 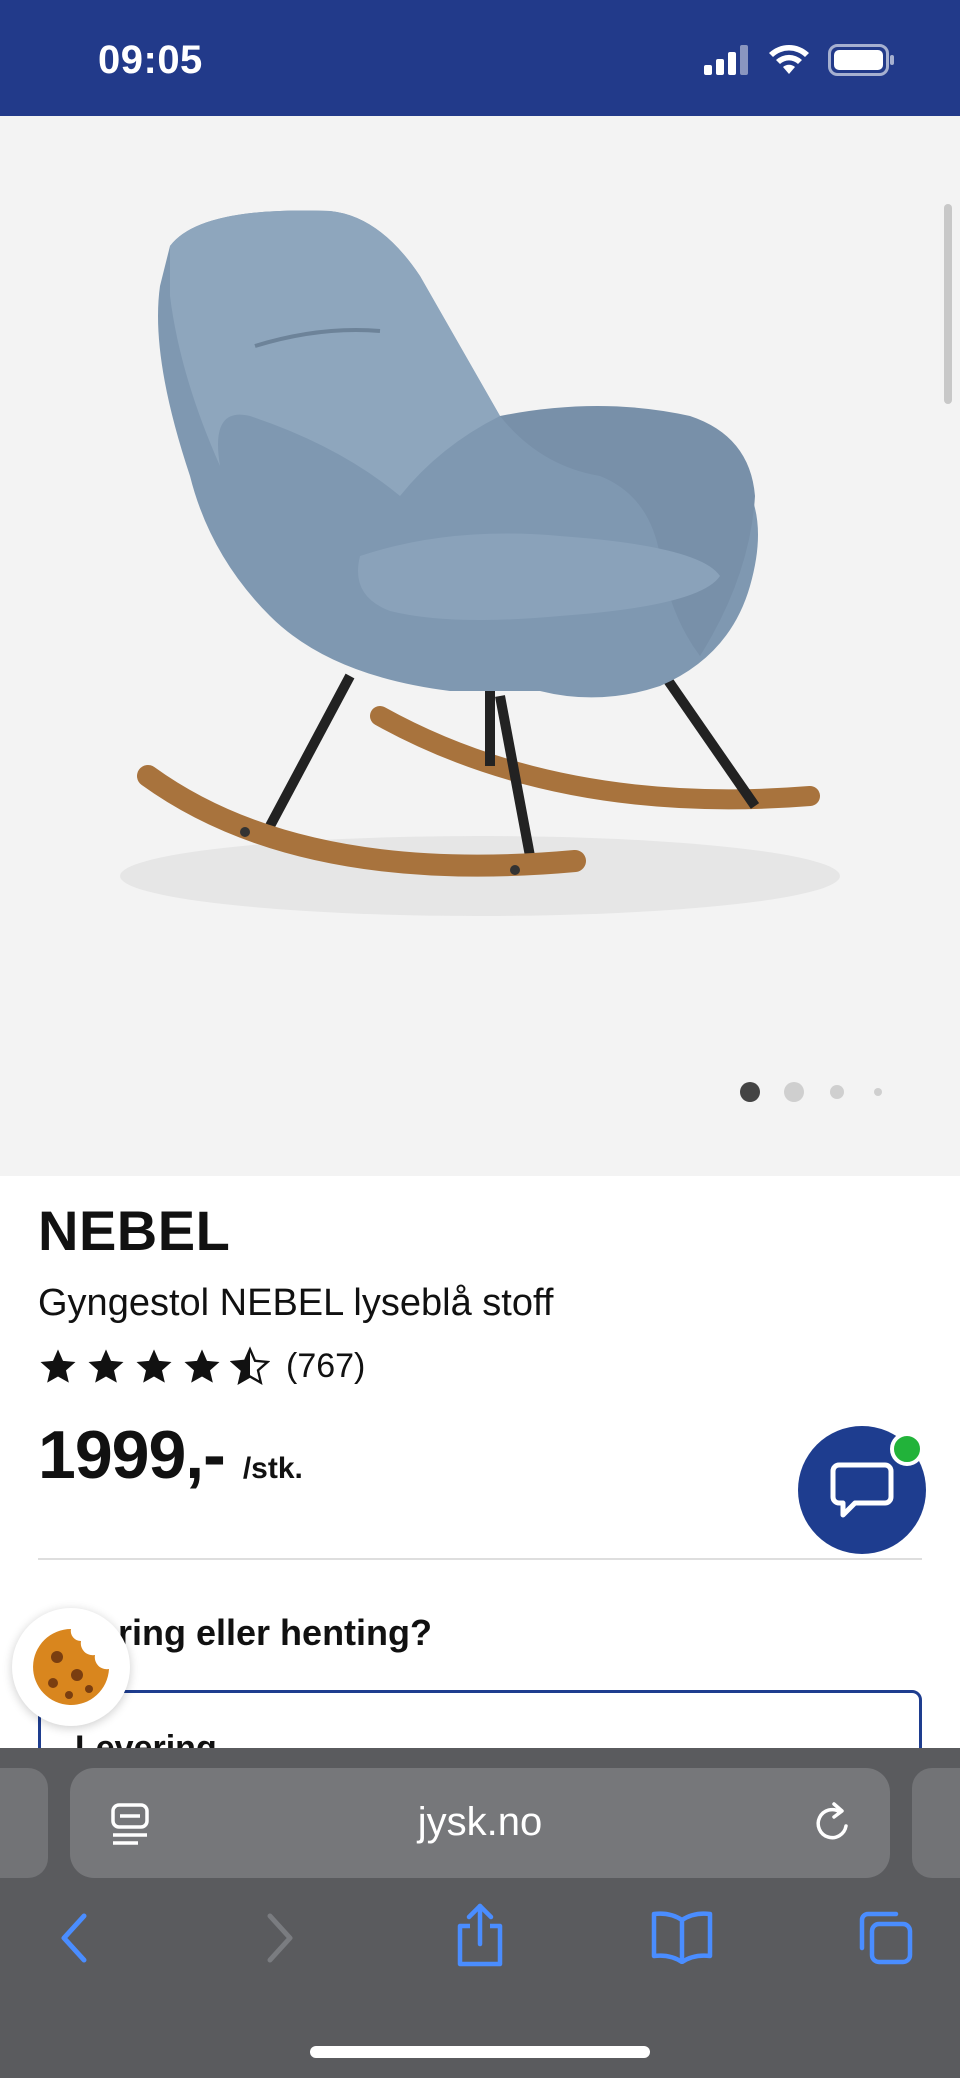 I want to click on product-brand: NEBEL, so click(x=134, y=1230).